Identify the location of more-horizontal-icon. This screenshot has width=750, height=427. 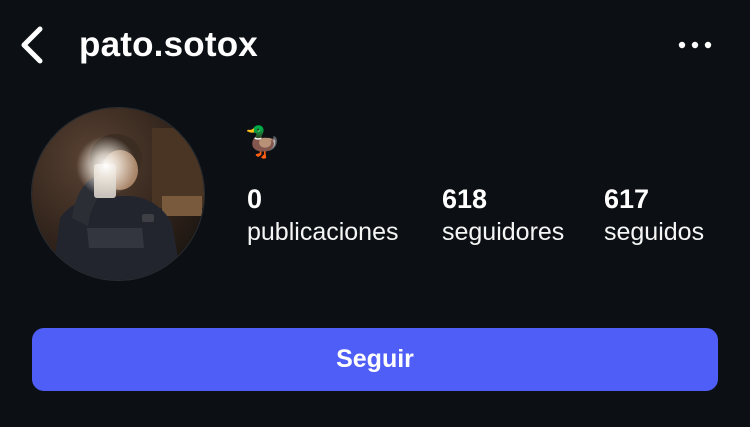
(695, 45).